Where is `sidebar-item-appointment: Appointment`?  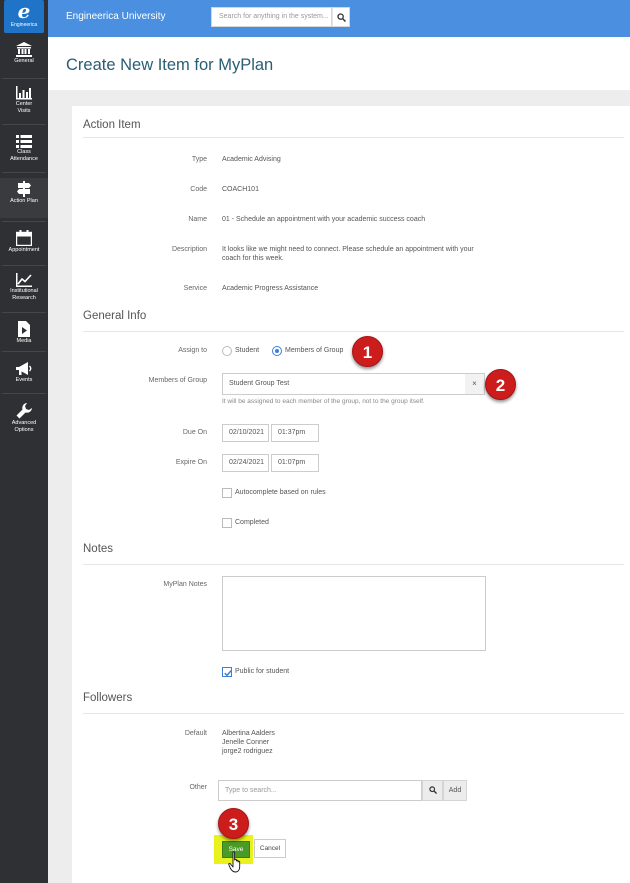
sidebar-item-appointment: Appointment is located at coordinates (24, 242).